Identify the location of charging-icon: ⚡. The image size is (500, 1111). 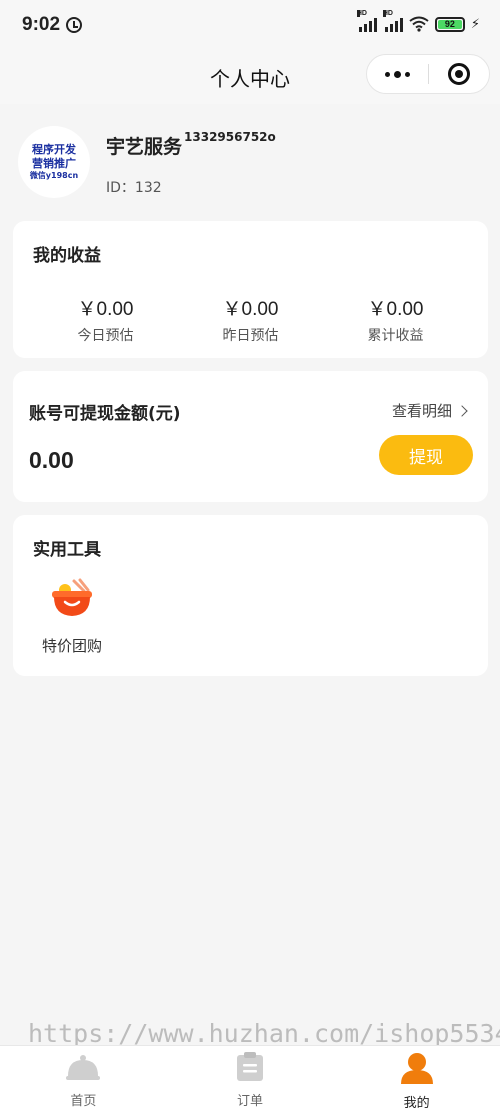
(475, 24).